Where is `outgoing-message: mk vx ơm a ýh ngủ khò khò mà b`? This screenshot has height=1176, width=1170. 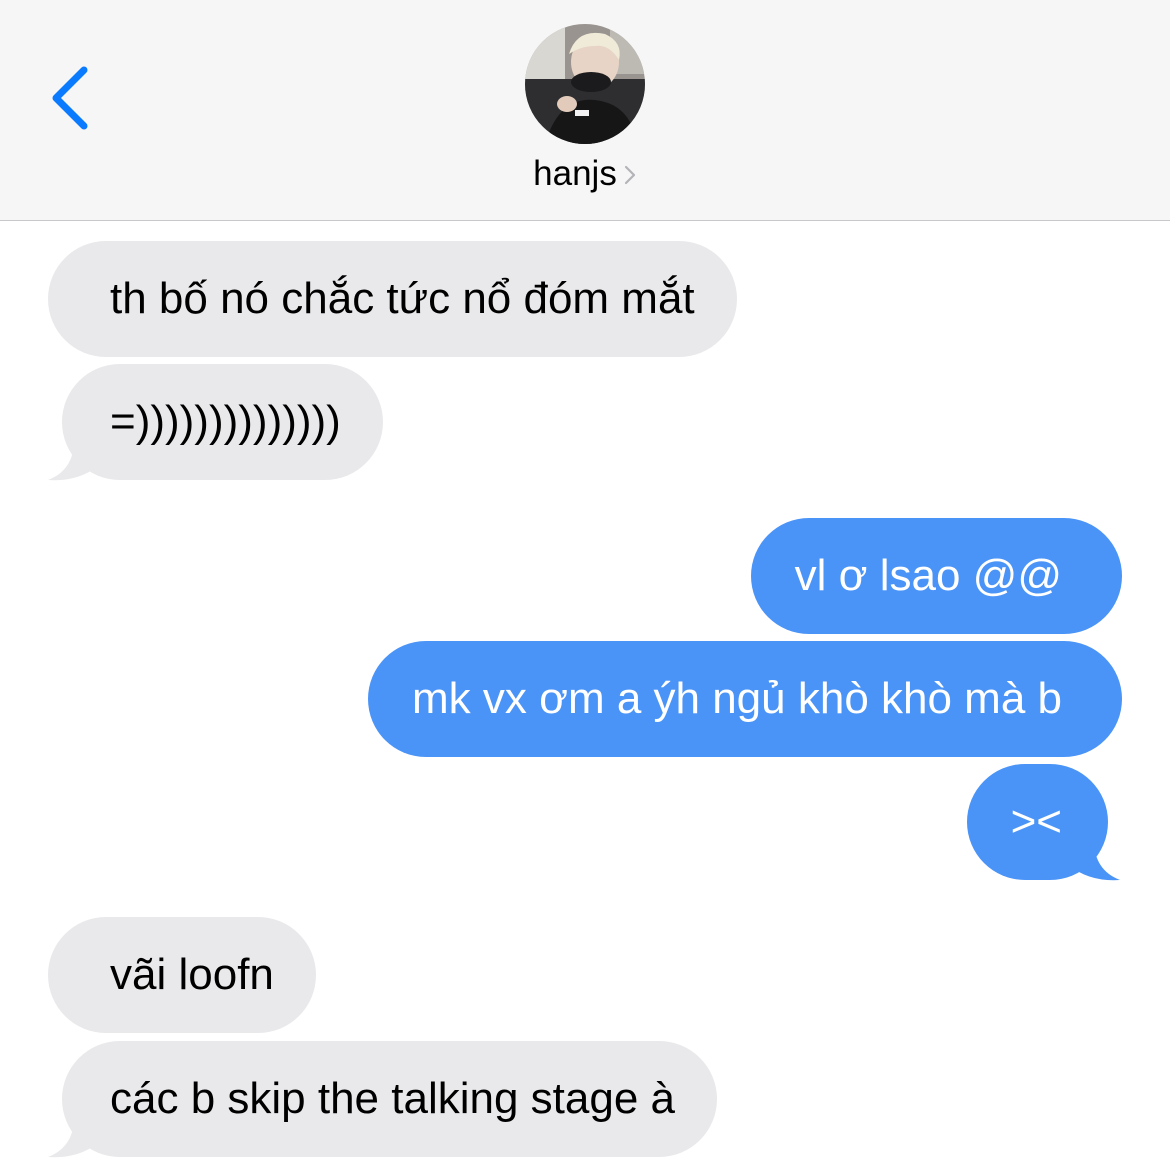 outgoing-message: mk vx ơm a ýh ngủ khò khò mà b is located at coordinates (744, 699).